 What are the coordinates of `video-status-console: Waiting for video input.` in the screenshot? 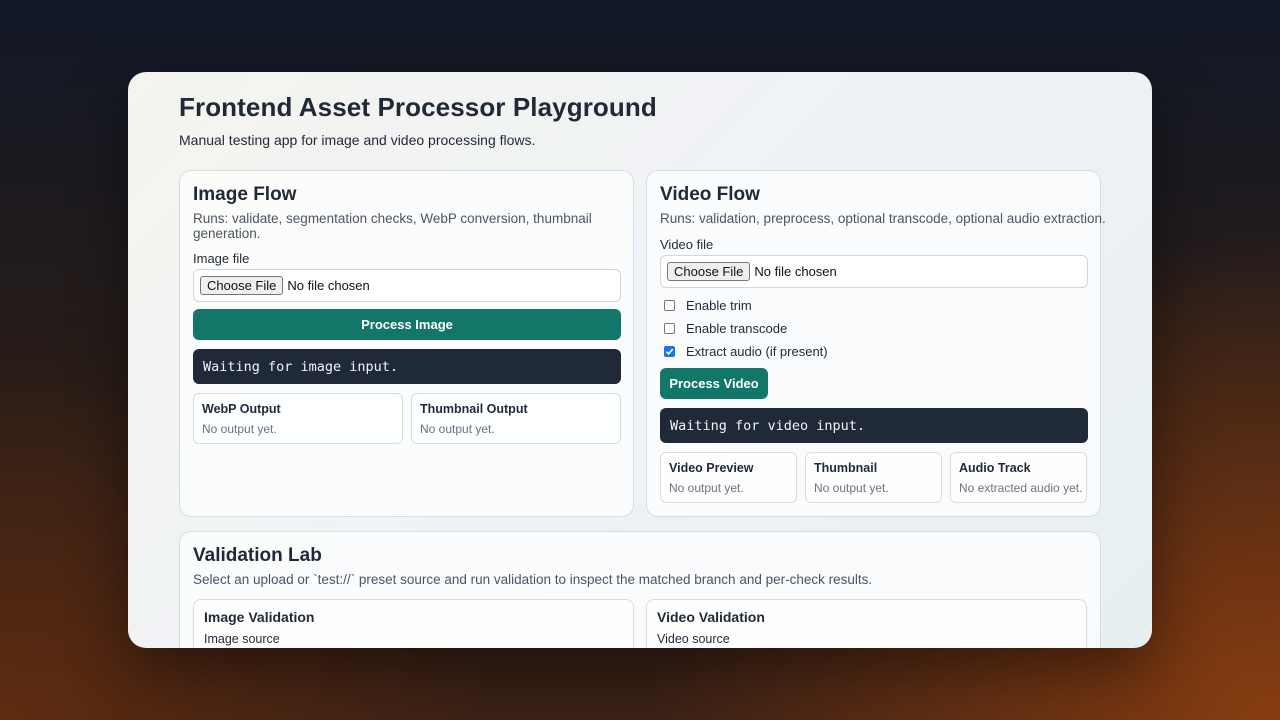 It's located at (874, 425).